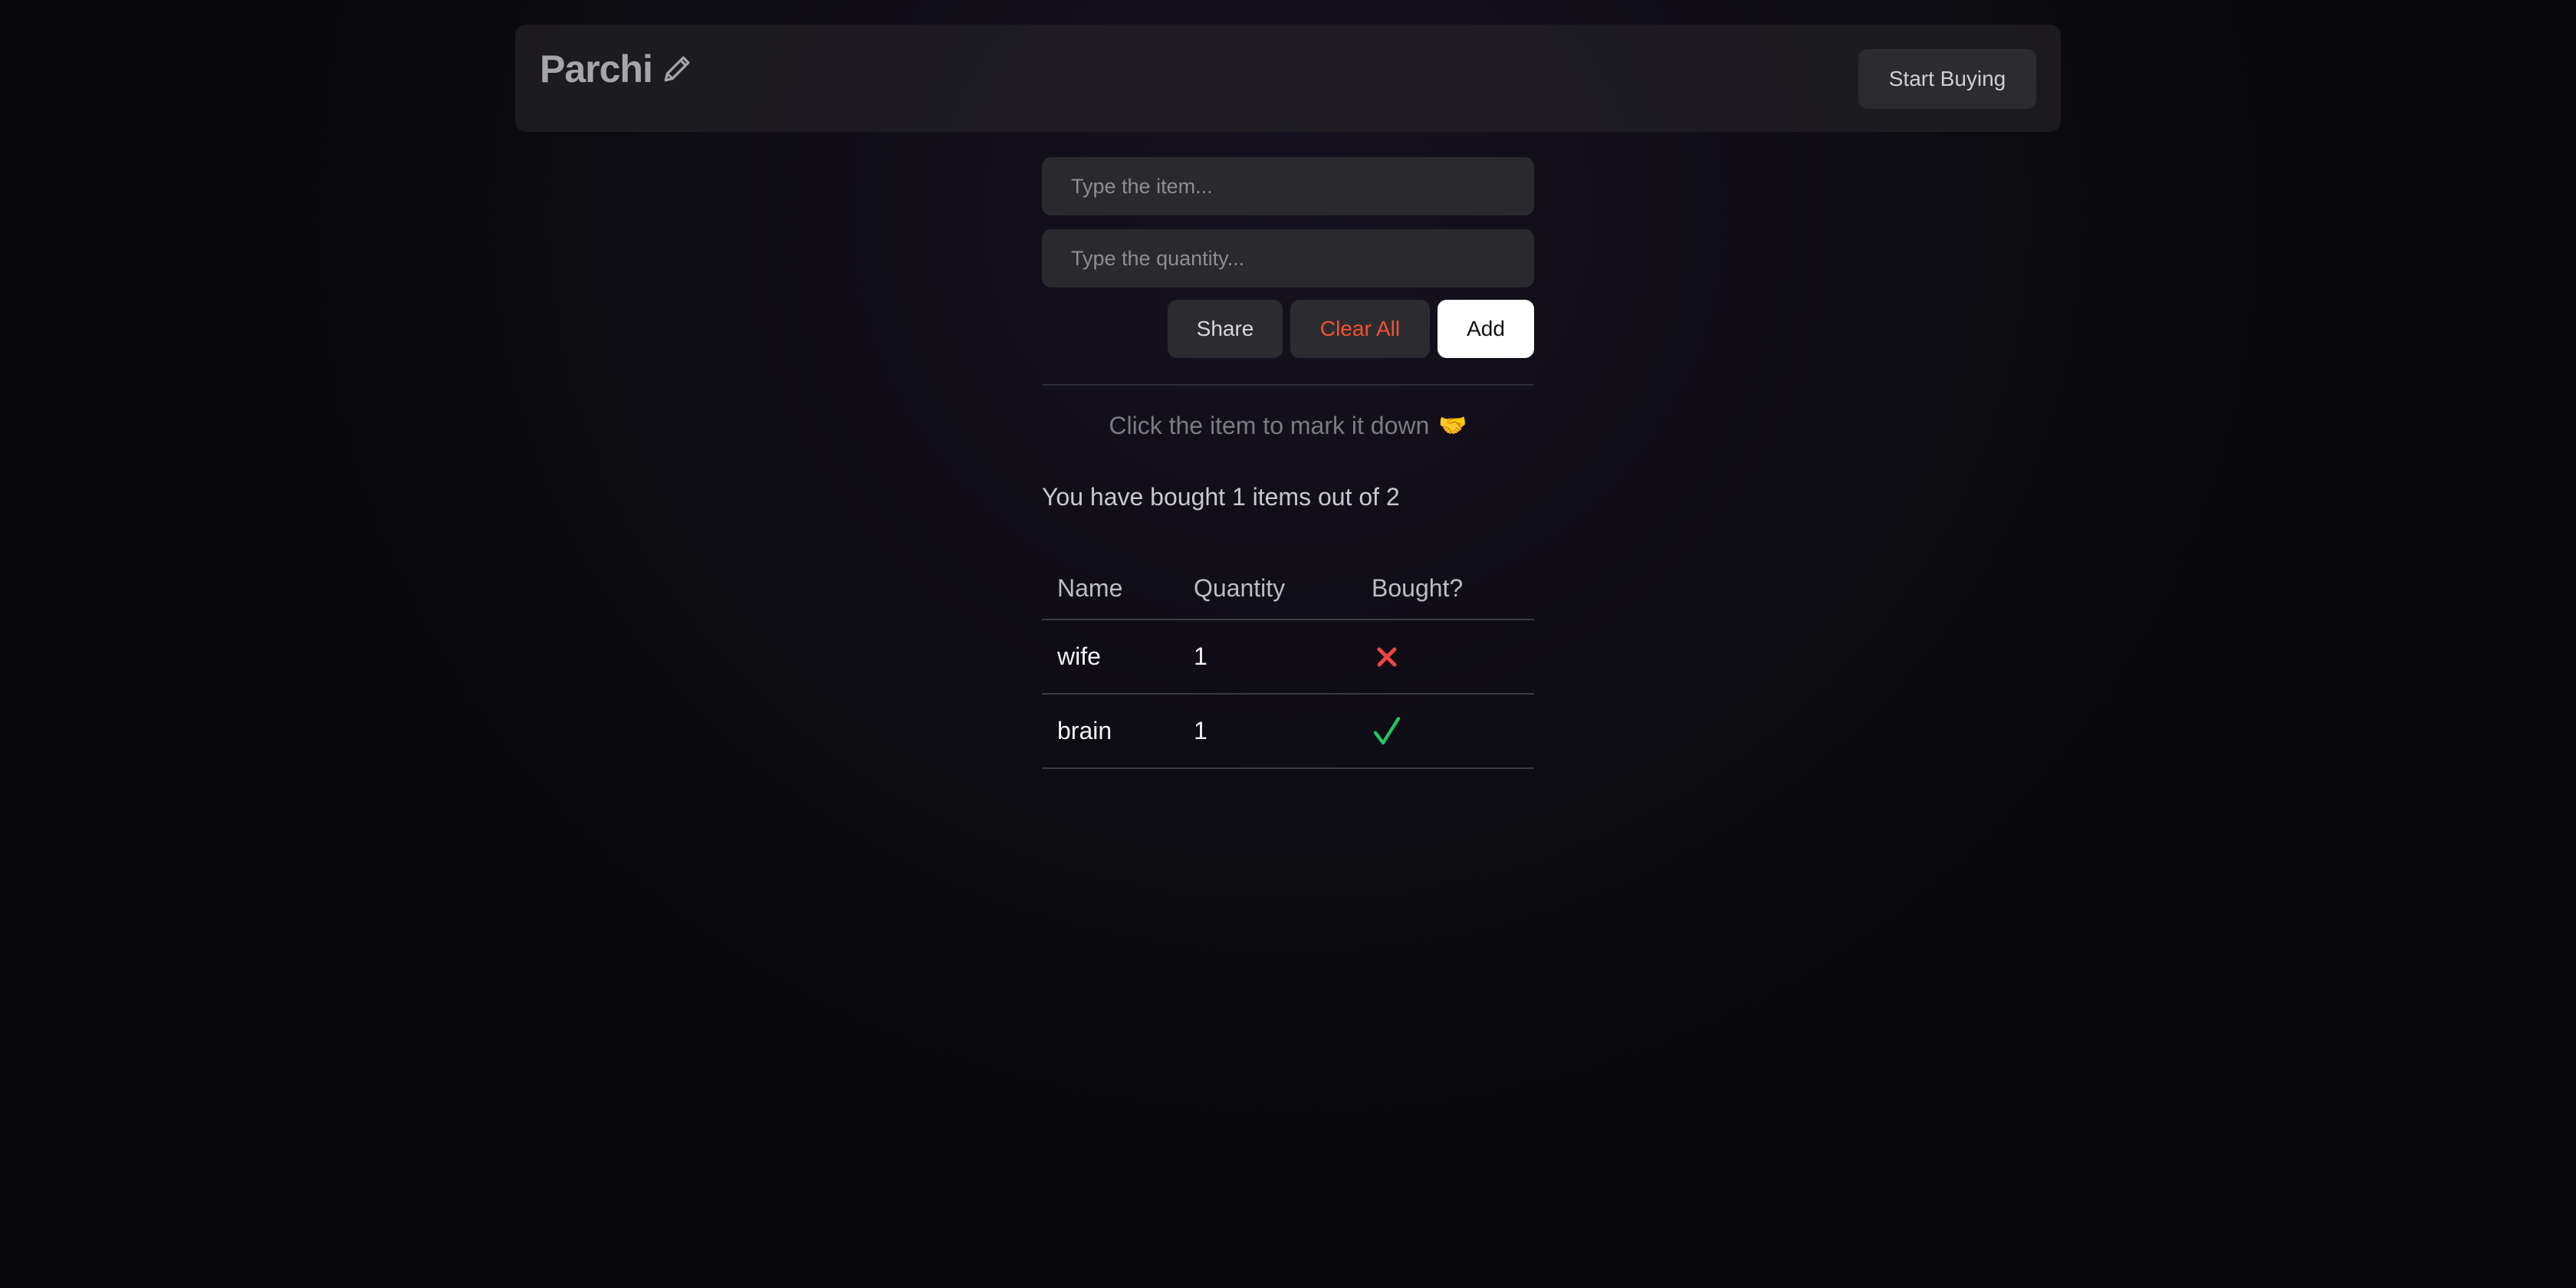  Describe the element at coordinates (1947, 79) in the screenshot. I see `start-buying-button: Start Buying` at that location.